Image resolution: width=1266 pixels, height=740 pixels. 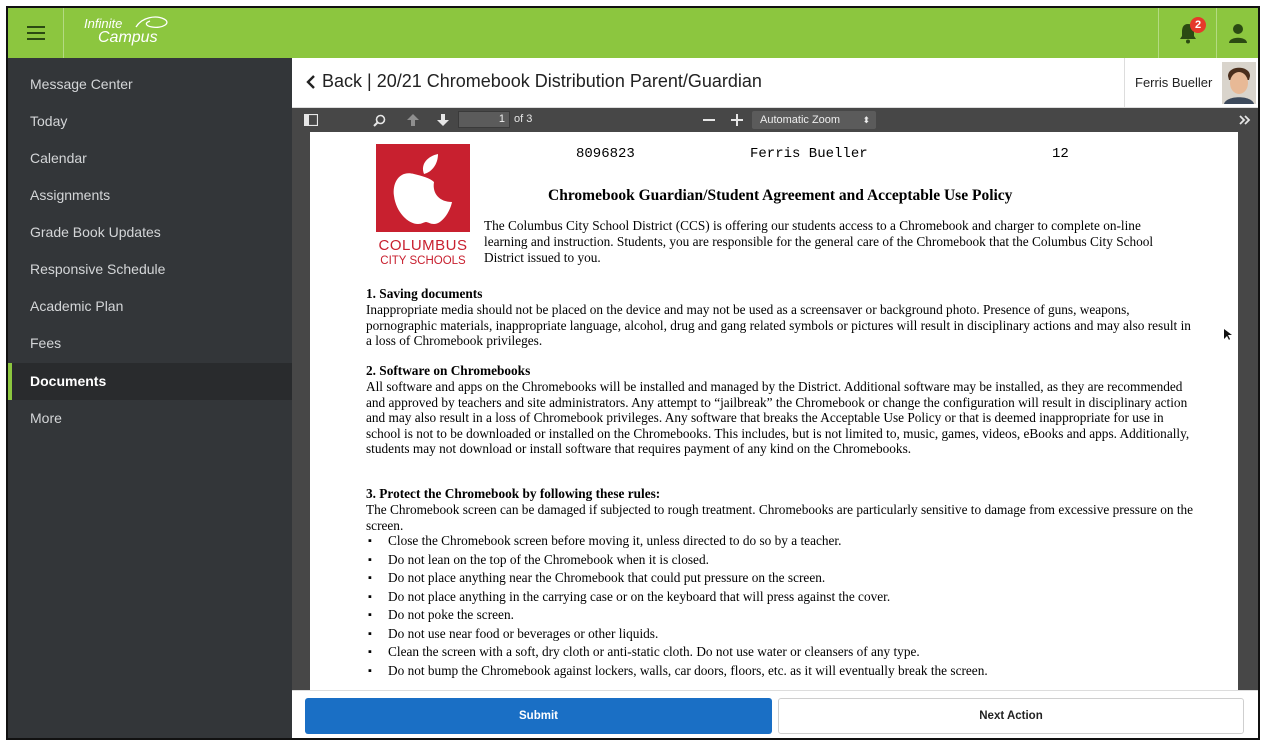 What do you see at coordinates (1228, 334) in the screenshot?
I see `mouse-cursor-icon` at bounding box center [1228, 334].